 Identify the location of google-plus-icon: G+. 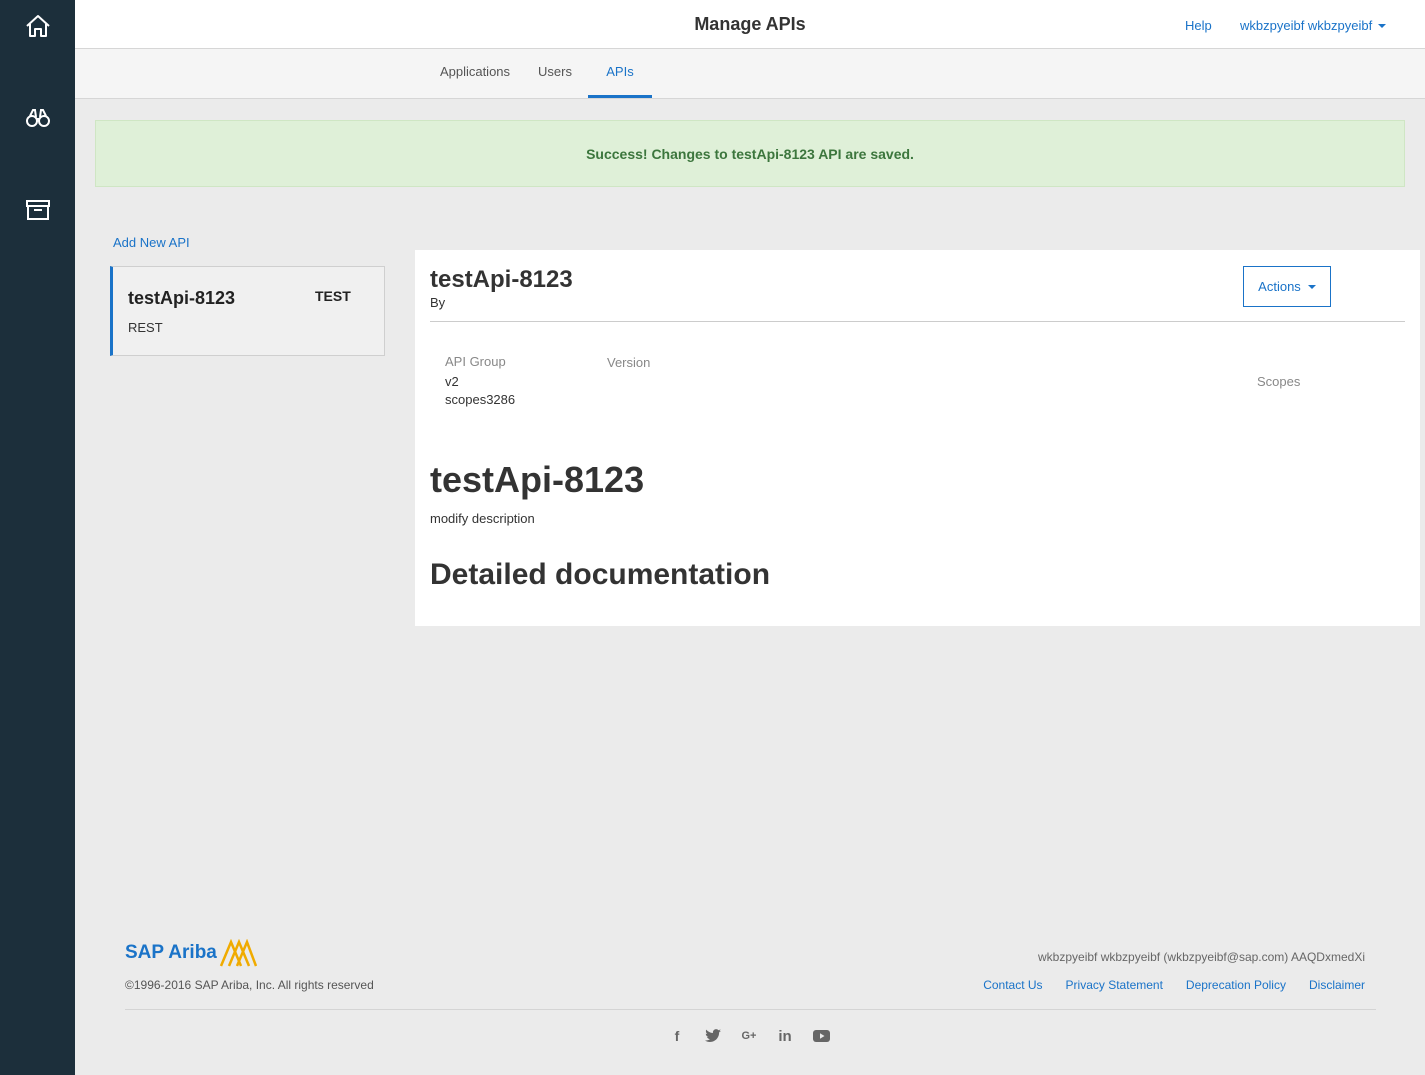
(749, 1036).